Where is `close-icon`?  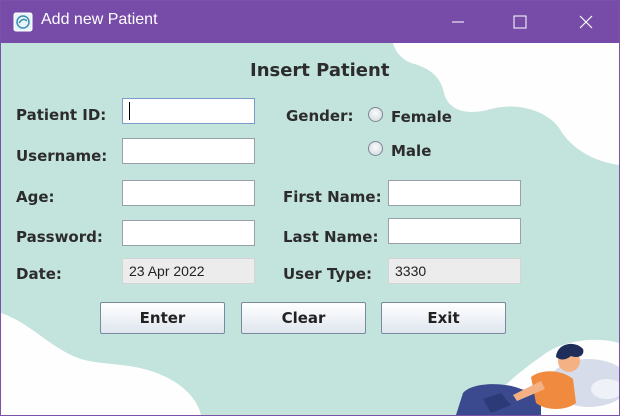
close-icon is located at coordinates (586, 22).